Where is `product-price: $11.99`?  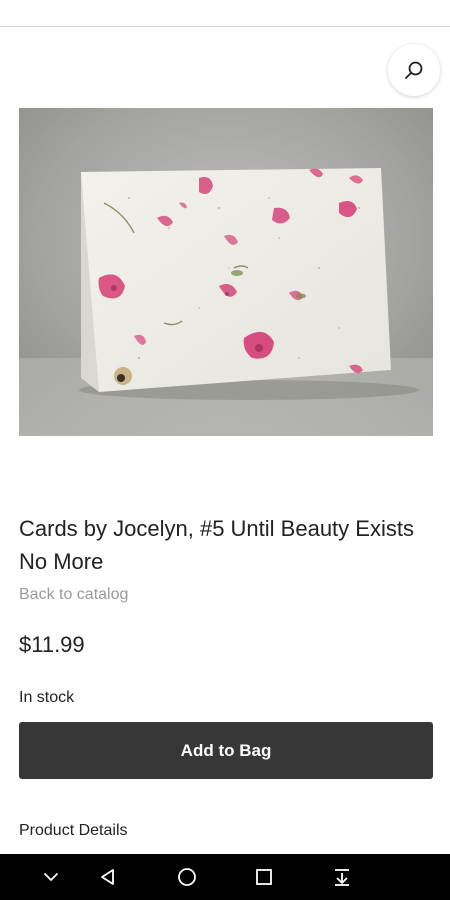
product-price: $11.99 is located at coordinates (52, 644).